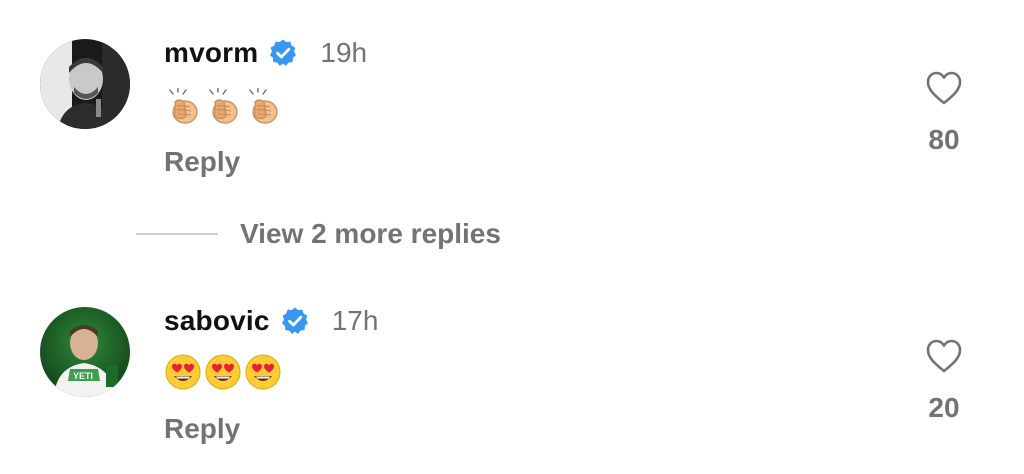  I want to click on avatar-photo, so click(85, 84).